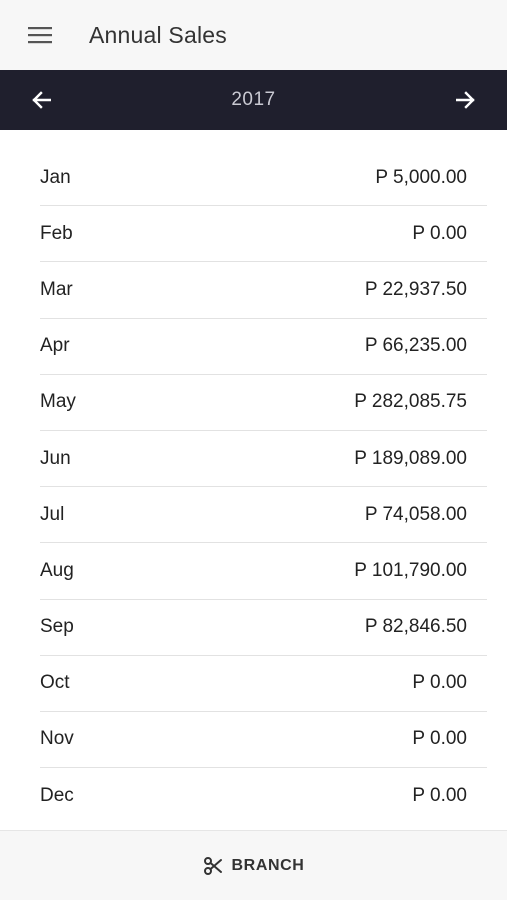  I want to click on page-title: Annual Sales, so click(158, 34).